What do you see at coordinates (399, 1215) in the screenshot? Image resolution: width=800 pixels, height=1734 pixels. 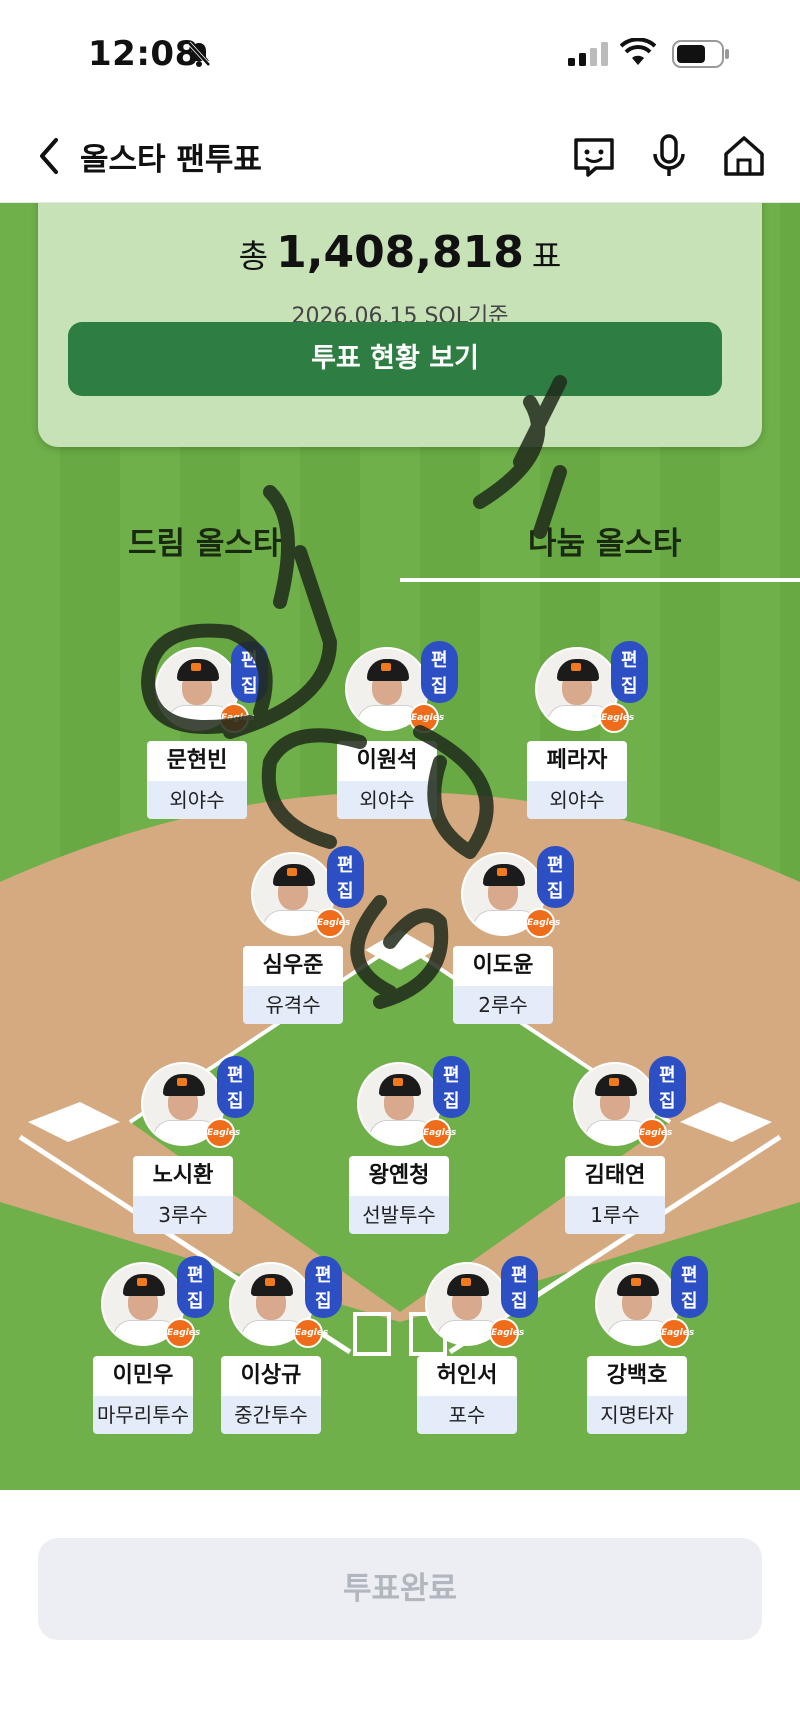 I see `player-position: 선발투수` at bounding box center [399, 1215].